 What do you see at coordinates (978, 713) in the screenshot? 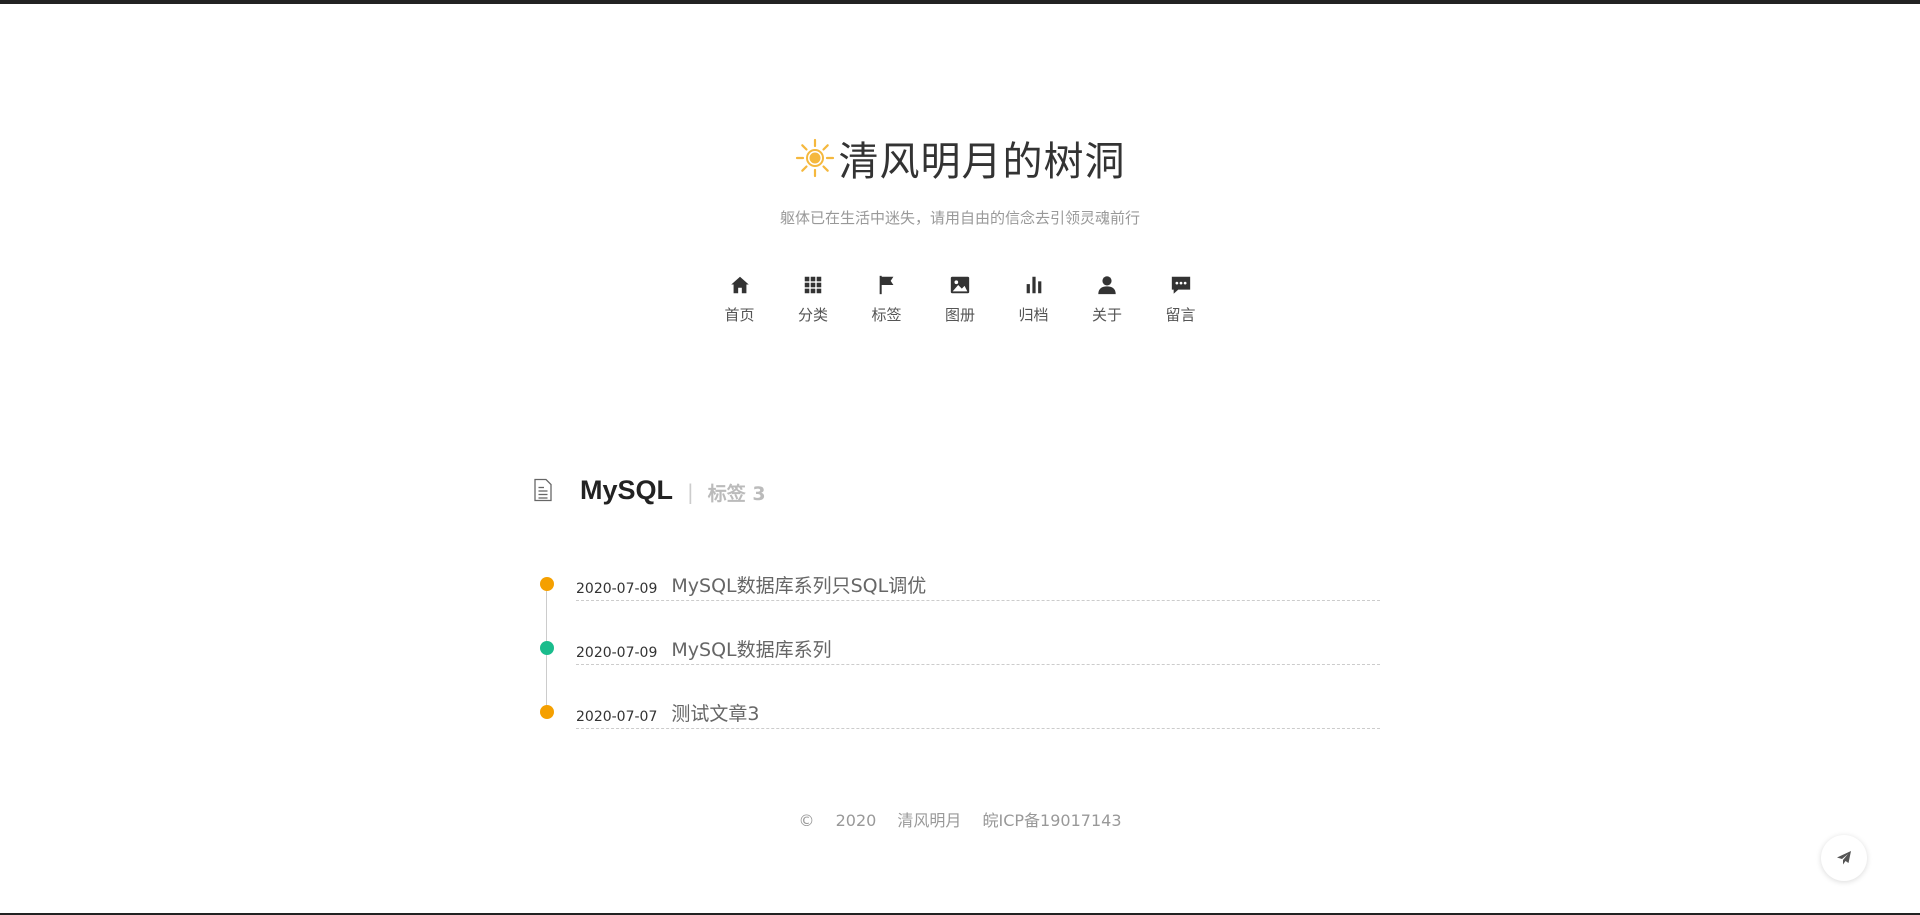
I see `post-row: 2020-07-07 测试文章3` at bounding box center [978, 713].